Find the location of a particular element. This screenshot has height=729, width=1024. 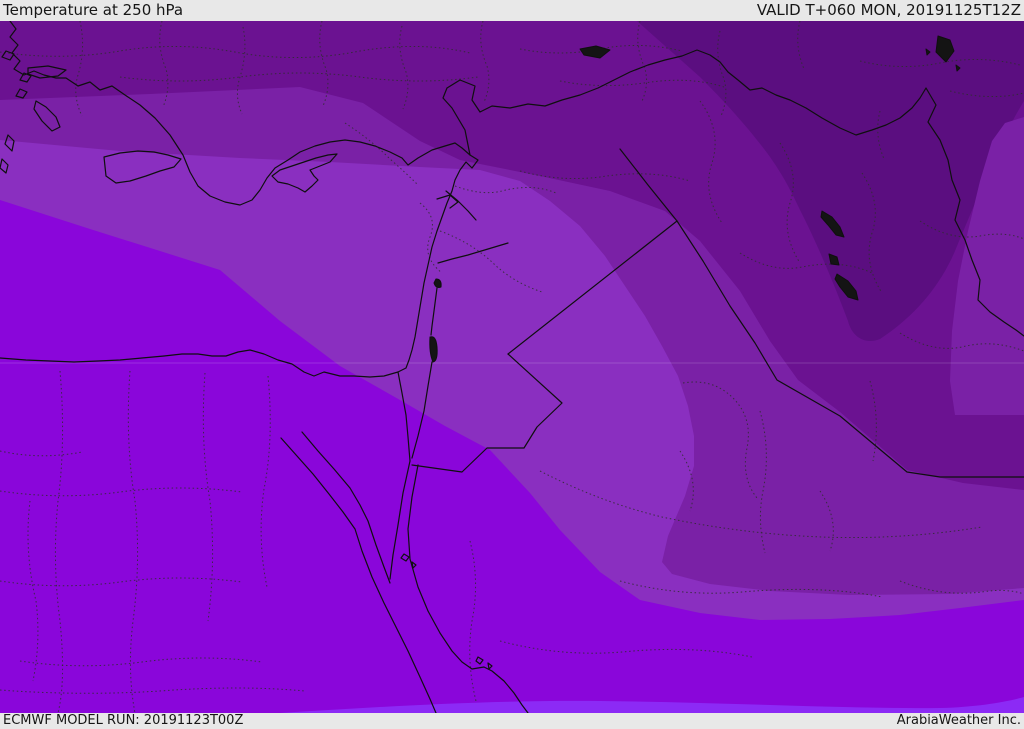

model-run-label: ECMWF MODEL RUN: 20191123T00Z is located at coordinates (123, 720).